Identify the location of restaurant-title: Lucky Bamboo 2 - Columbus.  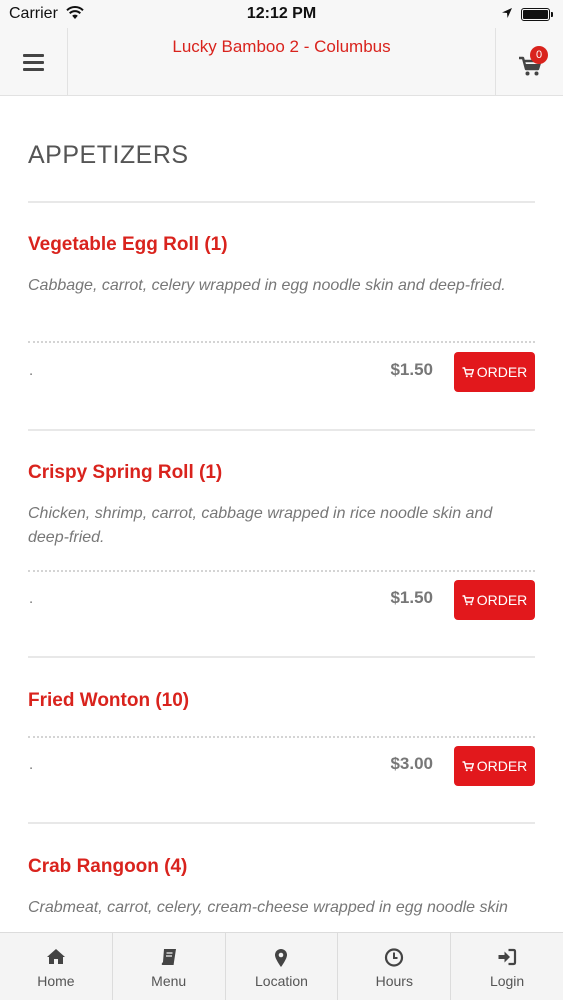
(281, 46).